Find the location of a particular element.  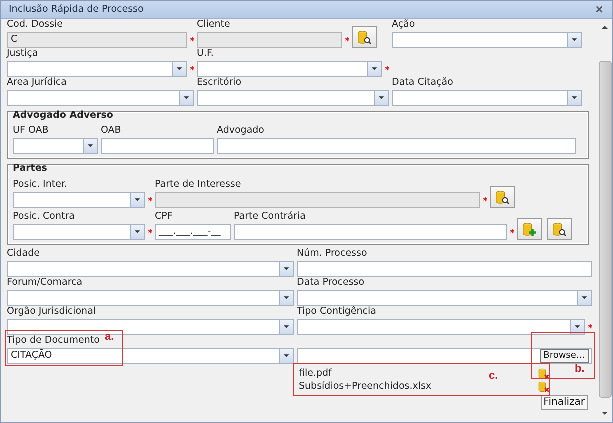

field-label: Área Jurídica is located at coordinates (37, 83).